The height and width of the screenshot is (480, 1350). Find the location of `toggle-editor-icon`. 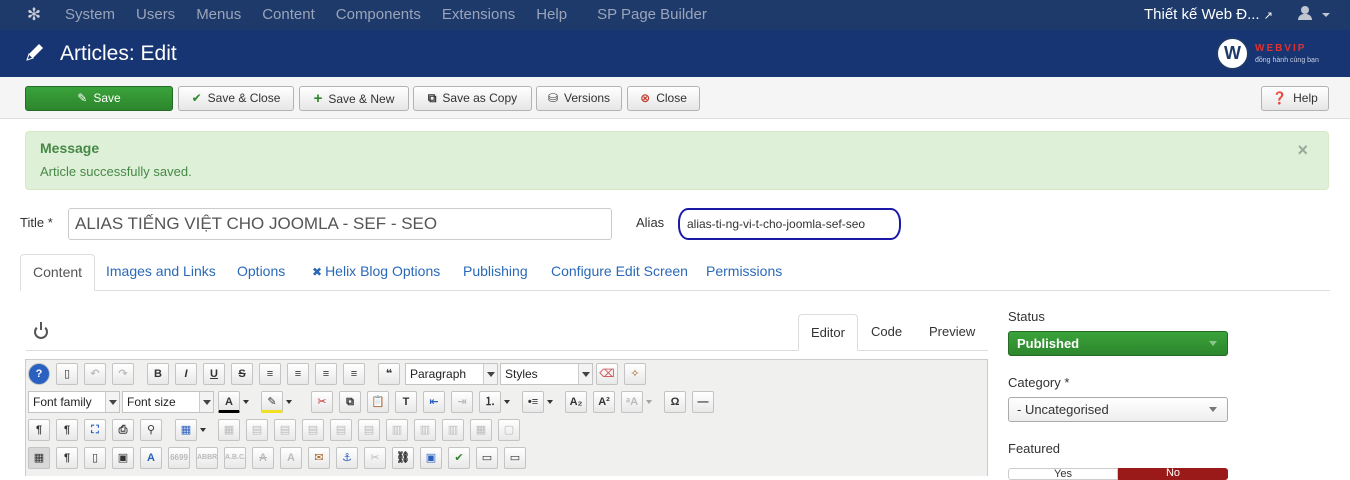

toggle-editor-icon is located at coordinates (41, 330).